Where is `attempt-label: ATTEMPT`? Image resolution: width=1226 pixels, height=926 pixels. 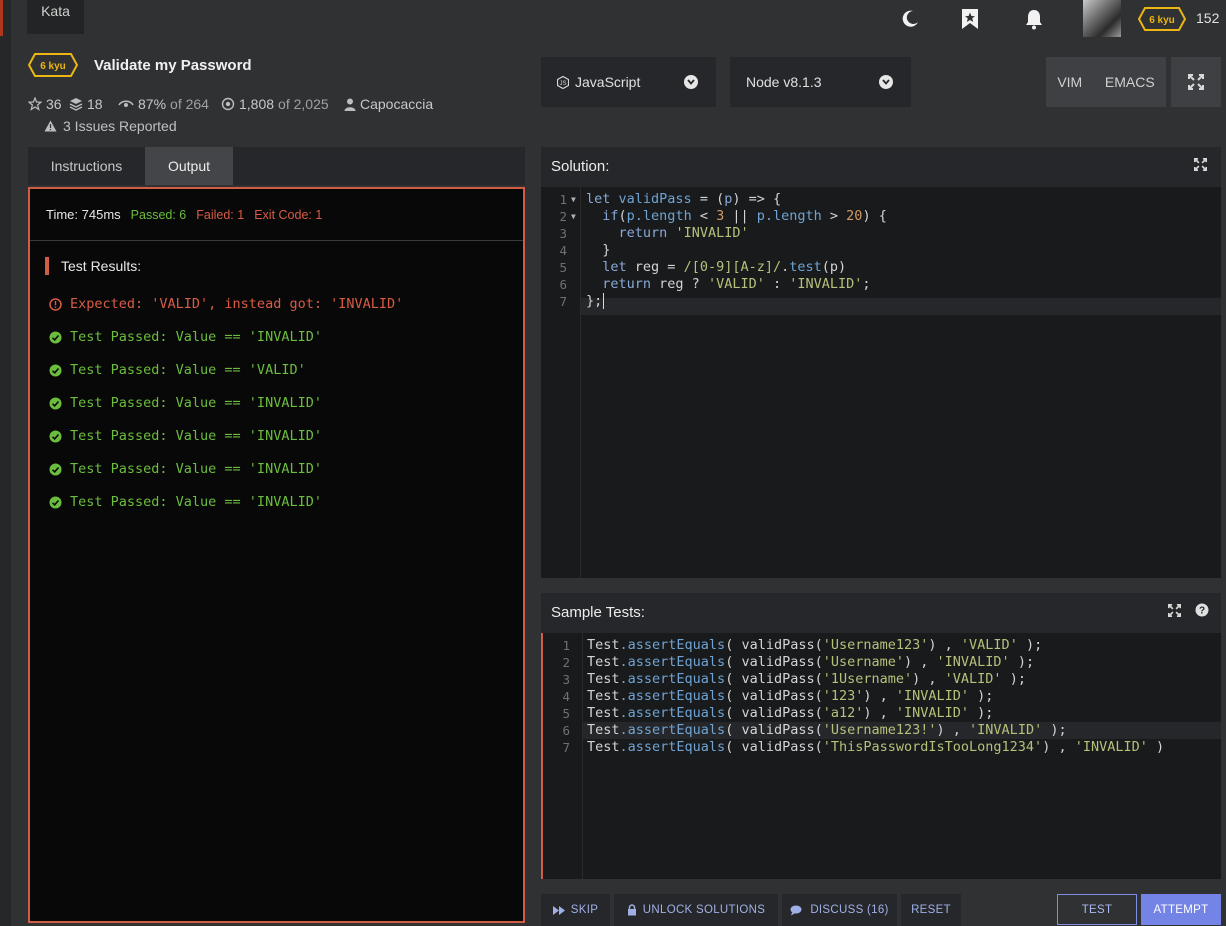 attempt-label: ATTEMPT is located at coordinates (1181, 909).